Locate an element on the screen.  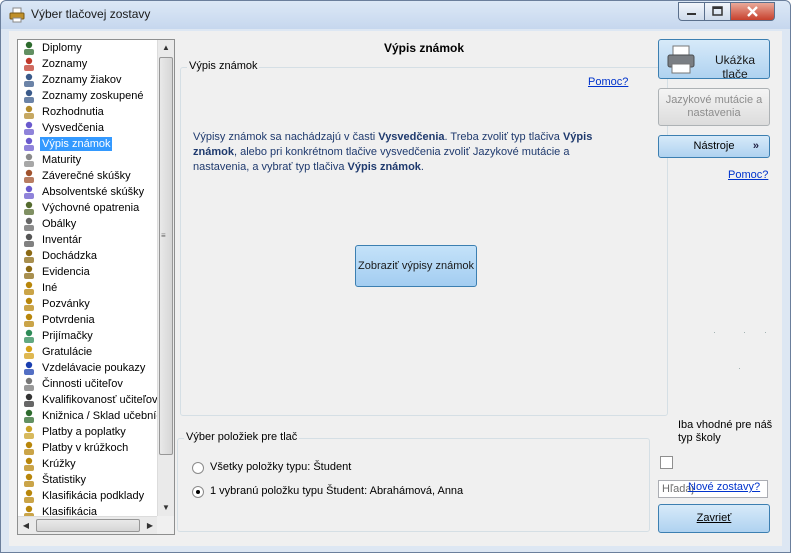
close-window-button is located at coordinates (752, 11).